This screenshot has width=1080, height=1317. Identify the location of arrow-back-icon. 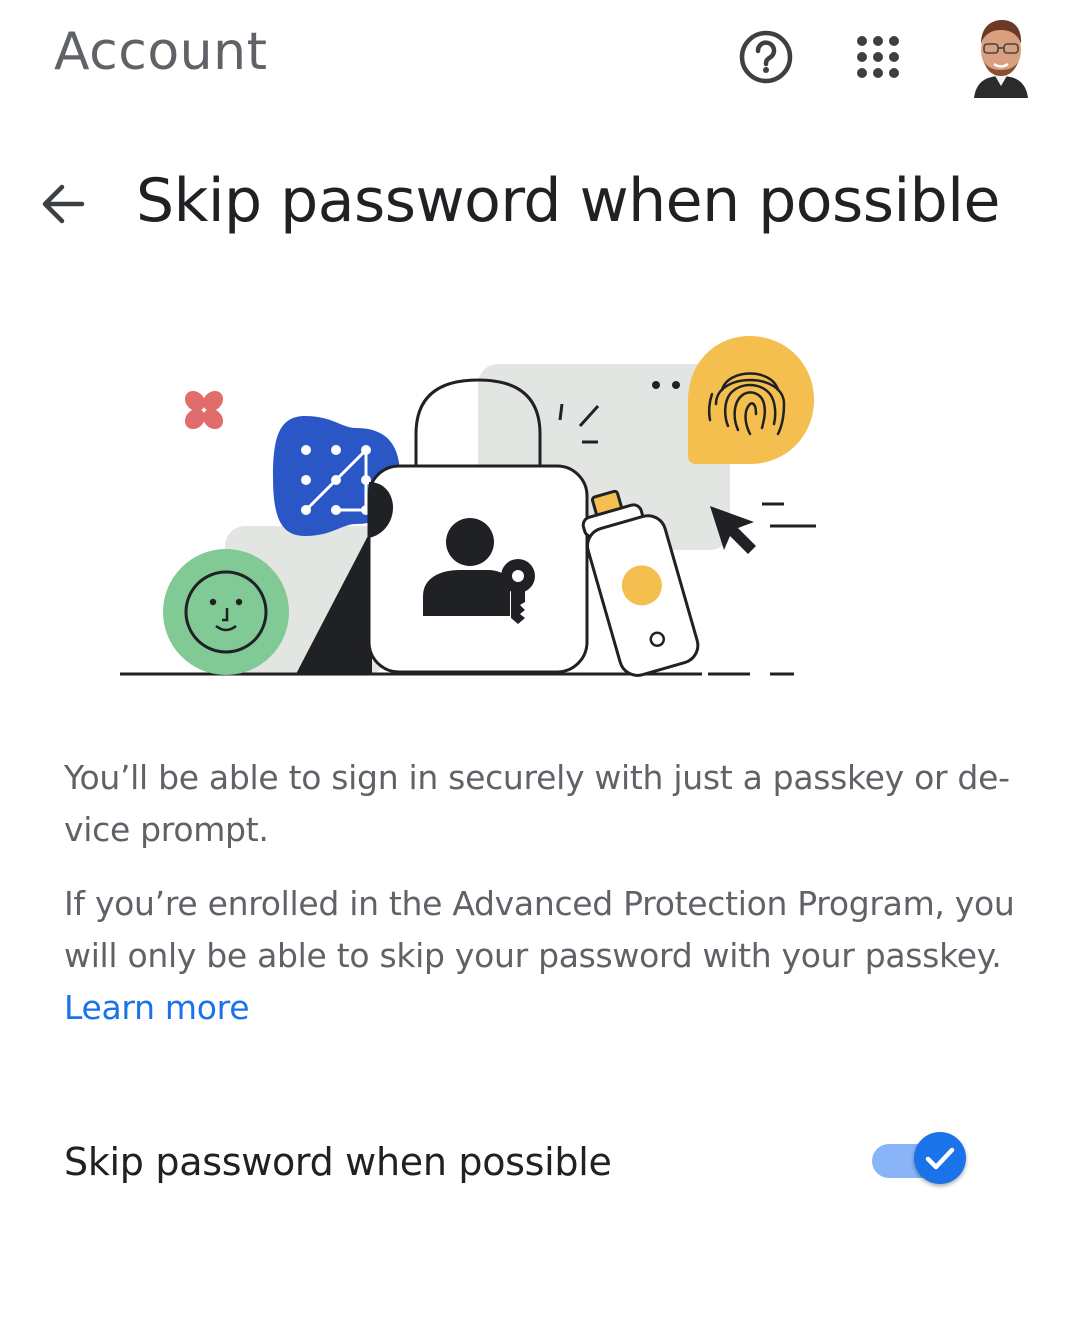
(63, 204).